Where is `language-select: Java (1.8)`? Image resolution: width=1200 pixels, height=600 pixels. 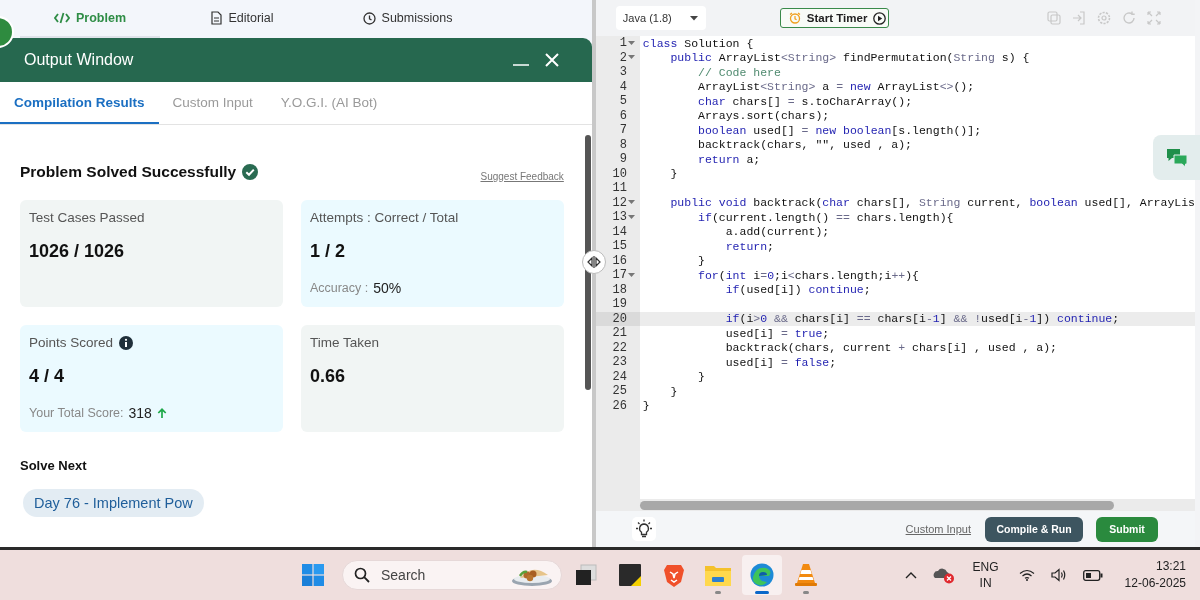 language-select: Java (1.8) is located at coordinates (660, 18).